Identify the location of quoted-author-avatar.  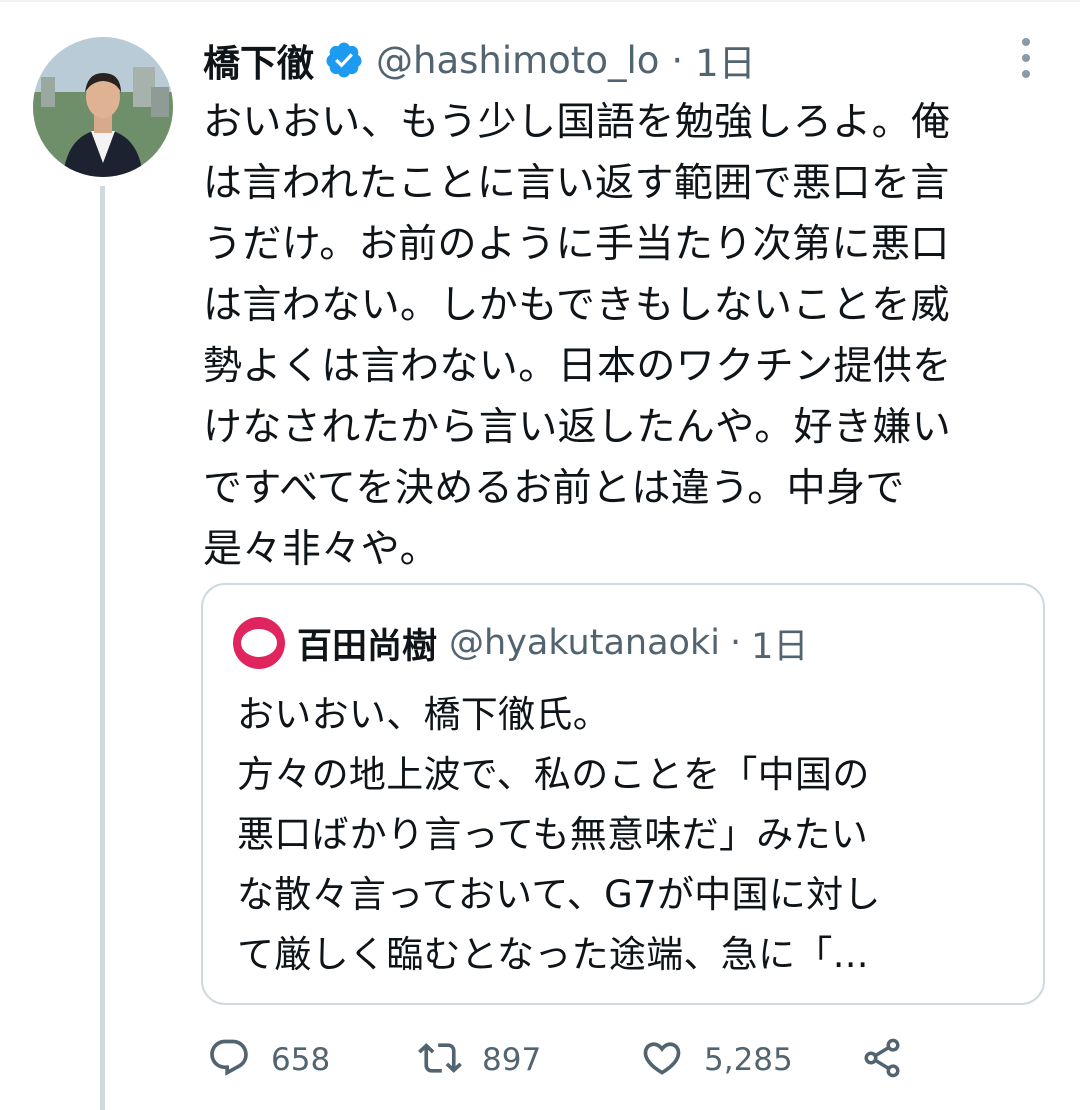
(259, 643).